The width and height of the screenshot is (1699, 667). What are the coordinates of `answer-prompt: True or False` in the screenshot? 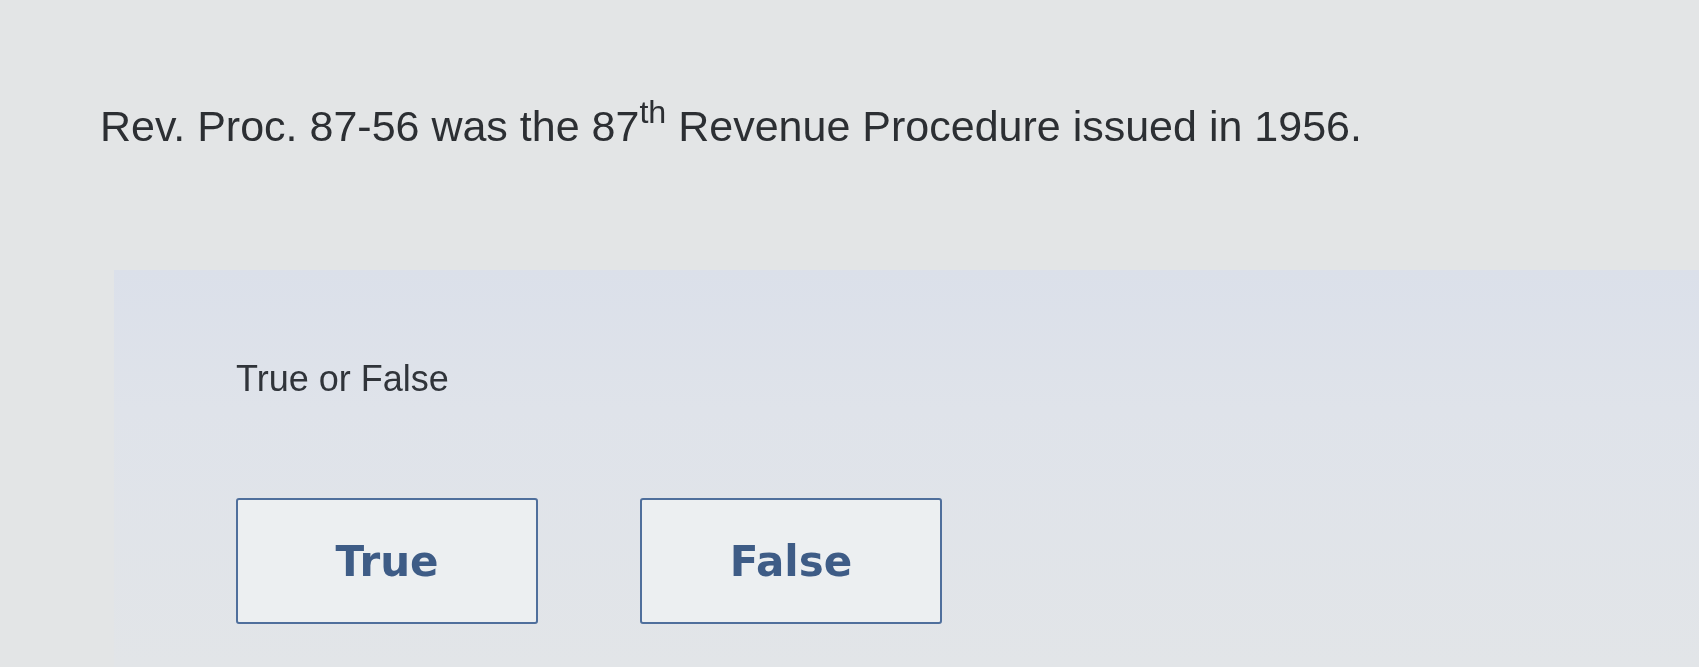 It's located at (342, 379).